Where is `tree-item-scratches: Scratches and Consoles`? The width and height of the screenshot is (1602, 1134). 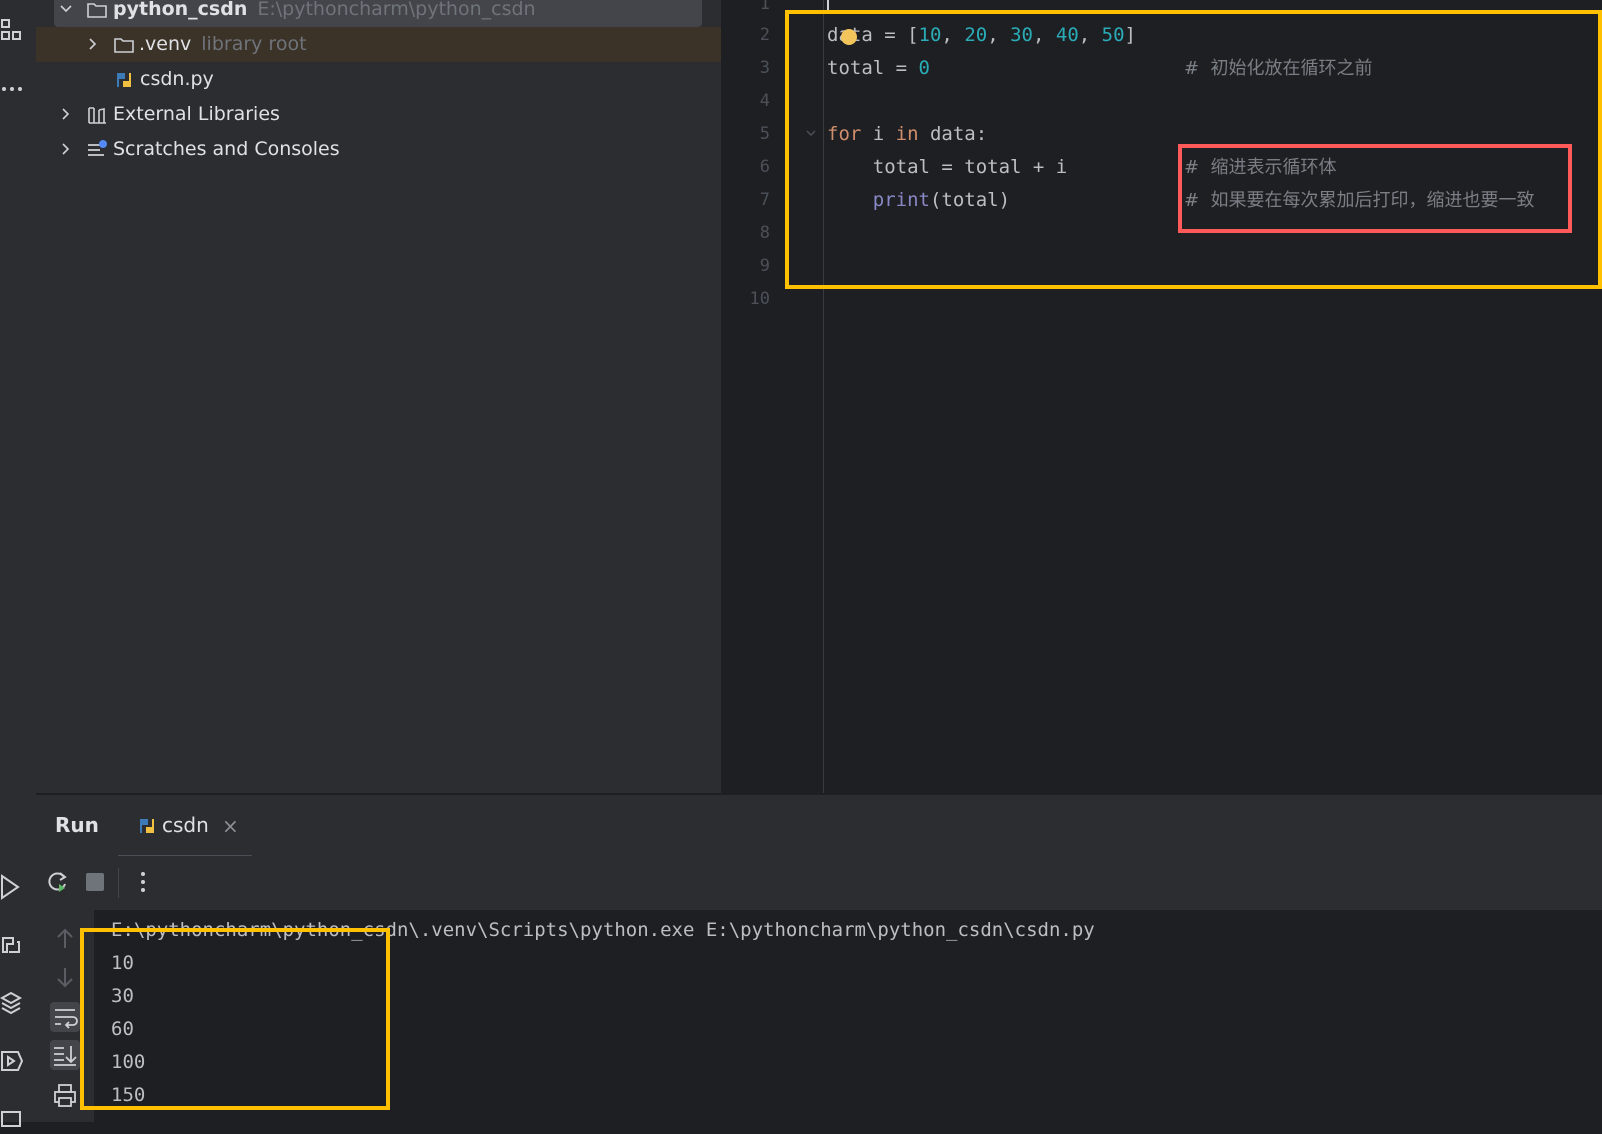 tree-item-scratches: Scratches and Consoles is located at coordinates (378, 149).